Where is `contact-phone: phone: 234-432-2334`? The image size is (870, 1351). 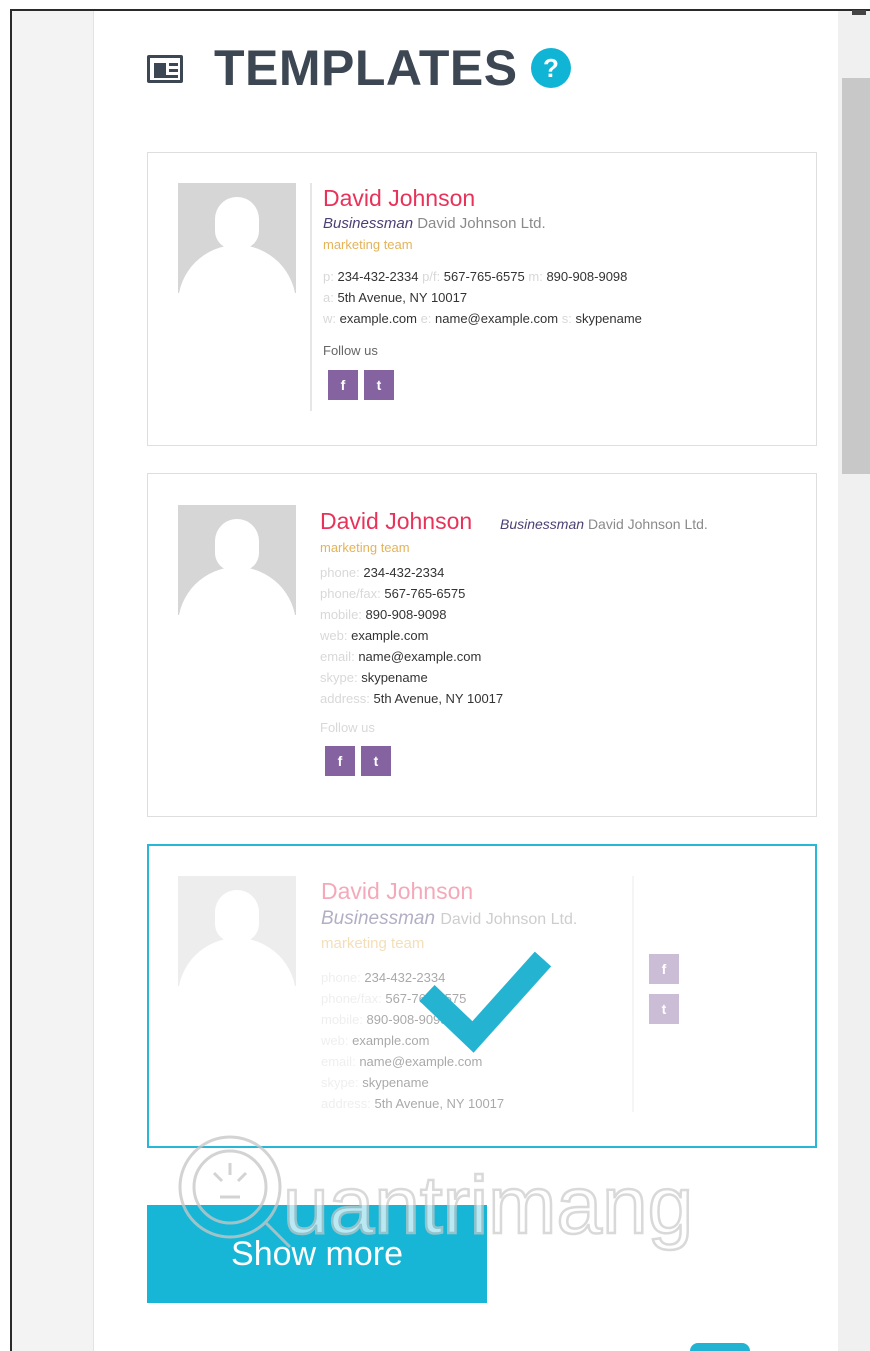
contact-phone: phone: 234-432-2334 is located at coordinates (382, 572).